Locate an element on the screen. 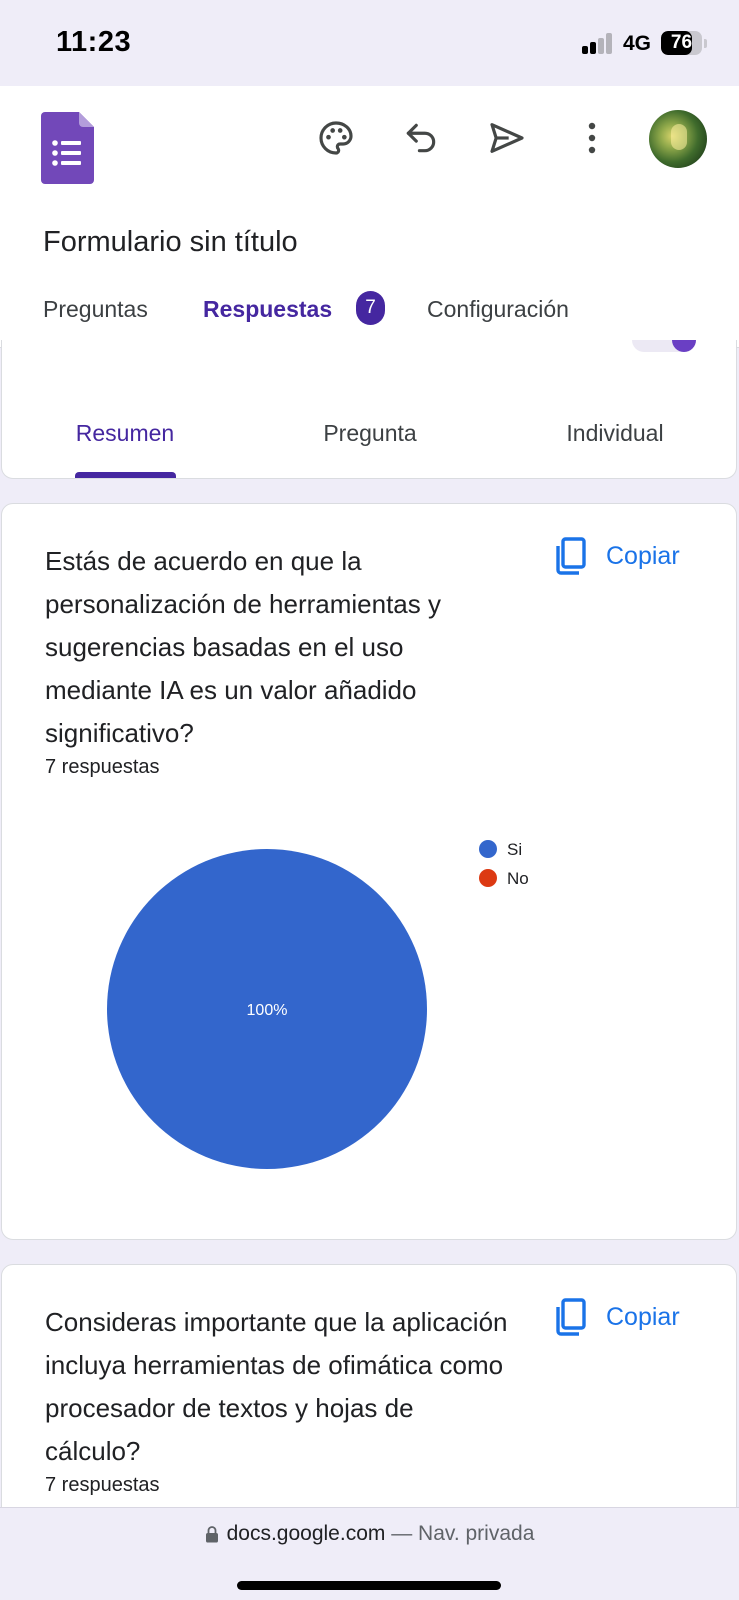  status-time: 11:23 is located at coordinates (94, 42).